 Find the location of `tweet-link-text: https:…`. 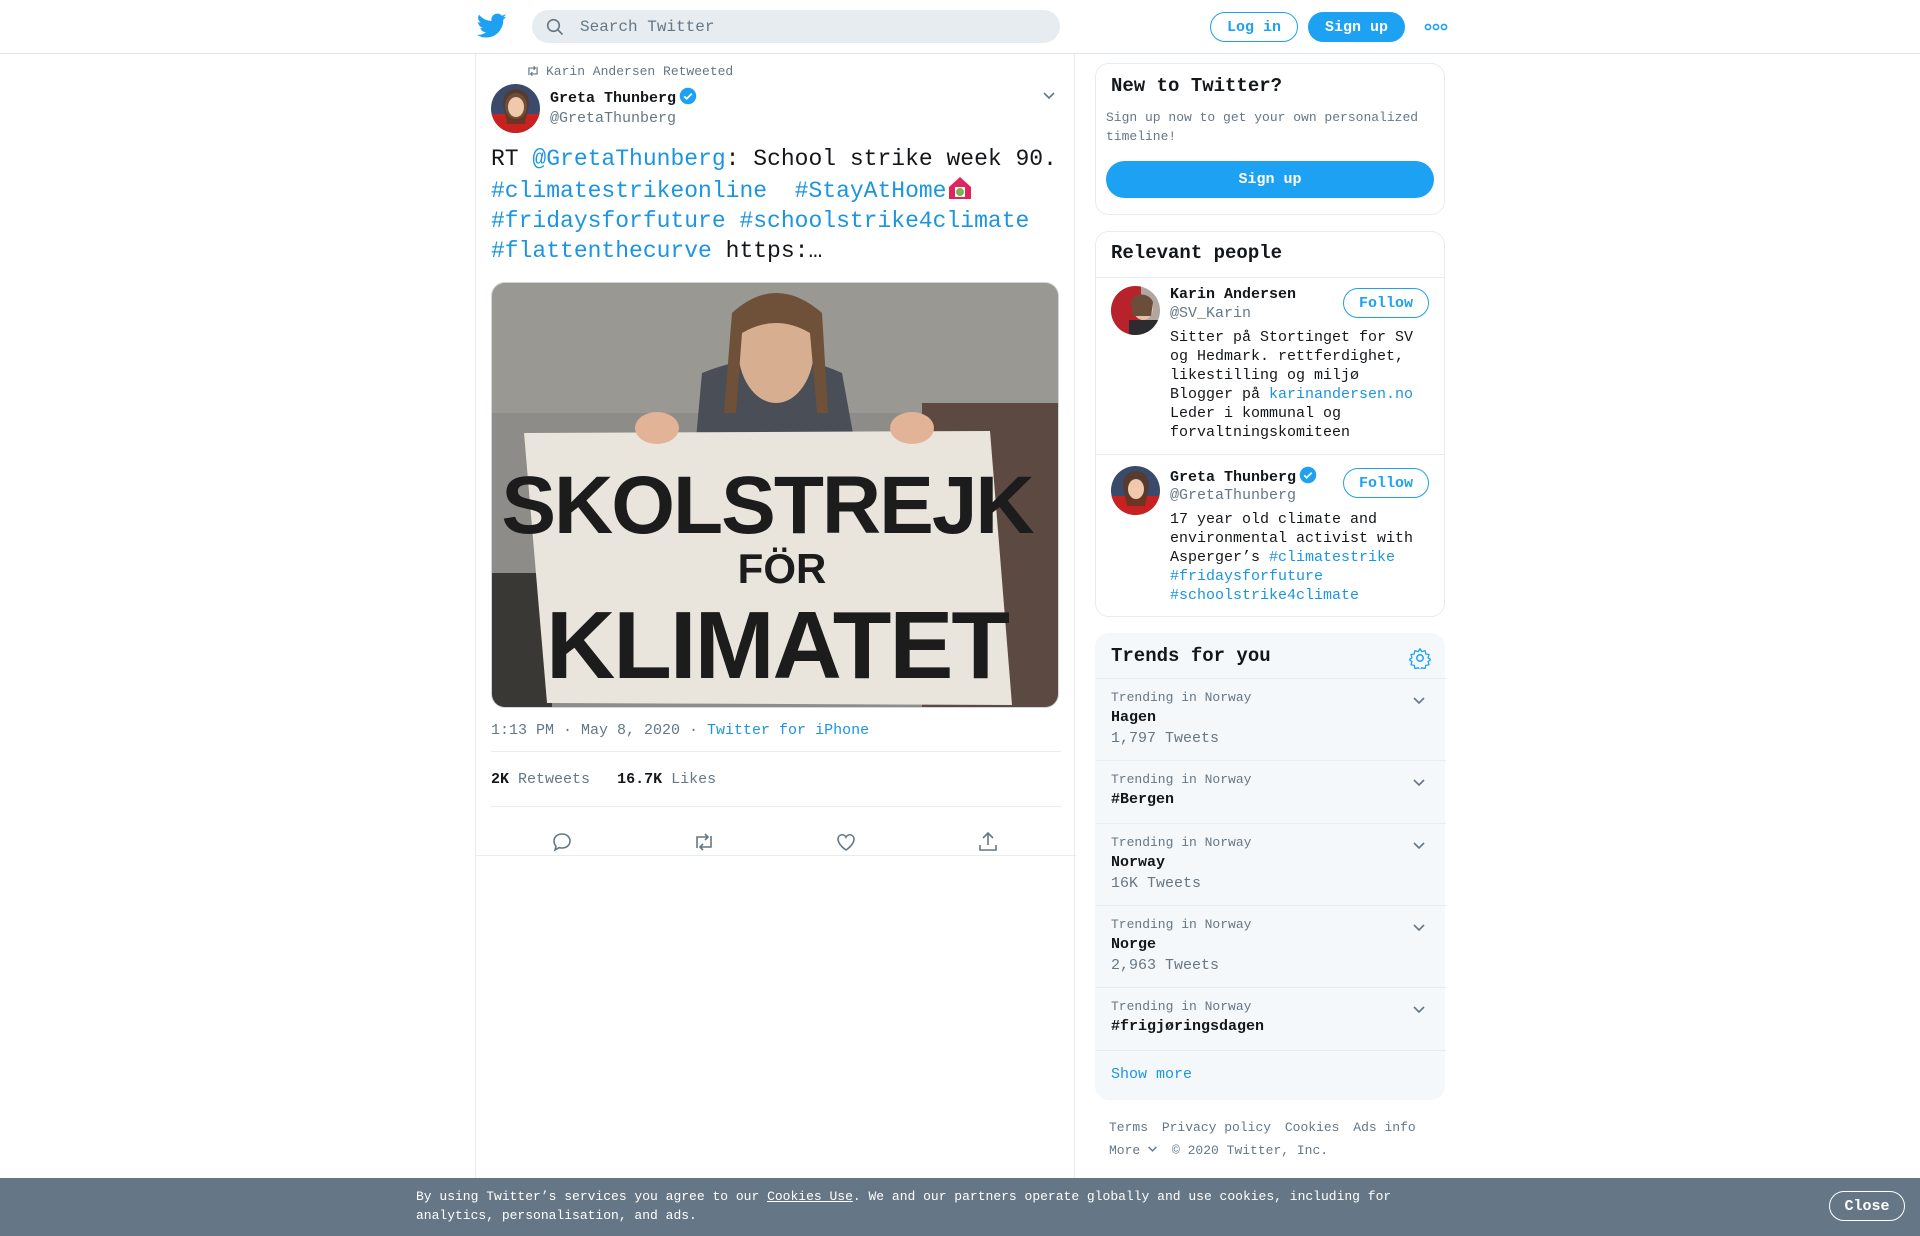

tweet-link-text: https:… is located at coordinates (767, 251).